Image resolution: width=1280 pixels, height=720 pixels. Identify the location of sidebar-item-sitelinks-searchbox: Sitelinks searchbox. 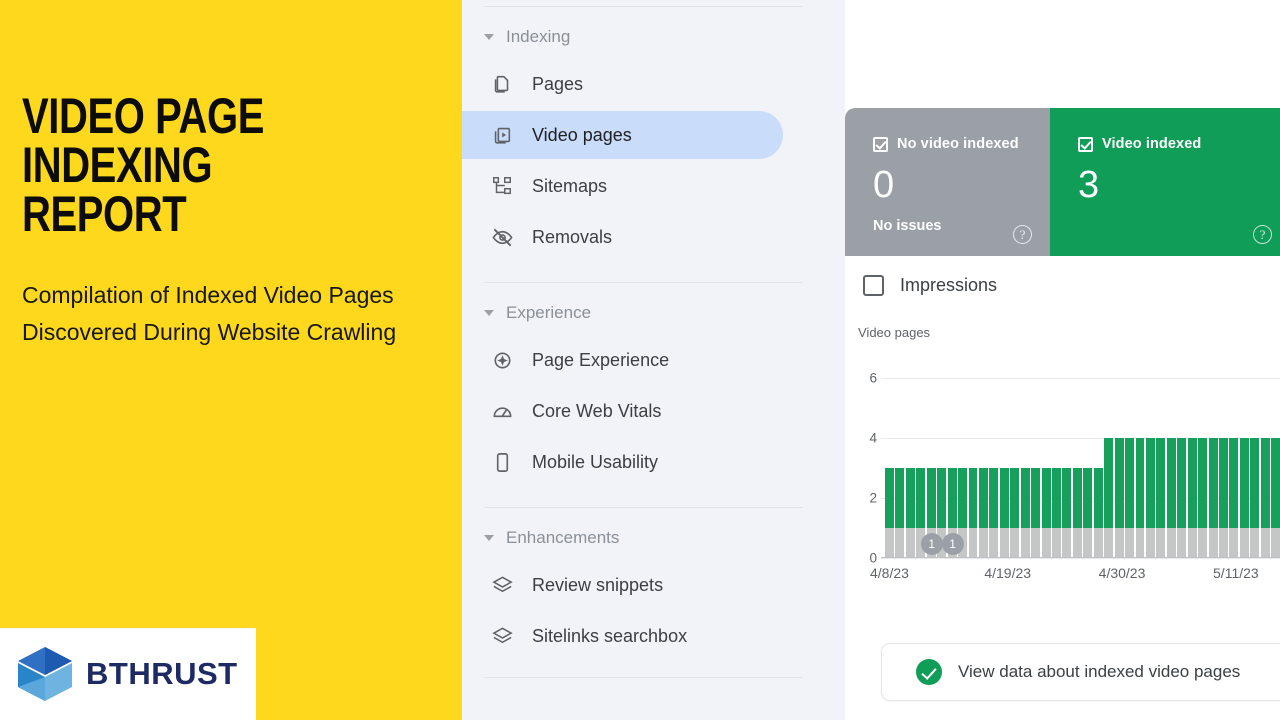
(622, 636).